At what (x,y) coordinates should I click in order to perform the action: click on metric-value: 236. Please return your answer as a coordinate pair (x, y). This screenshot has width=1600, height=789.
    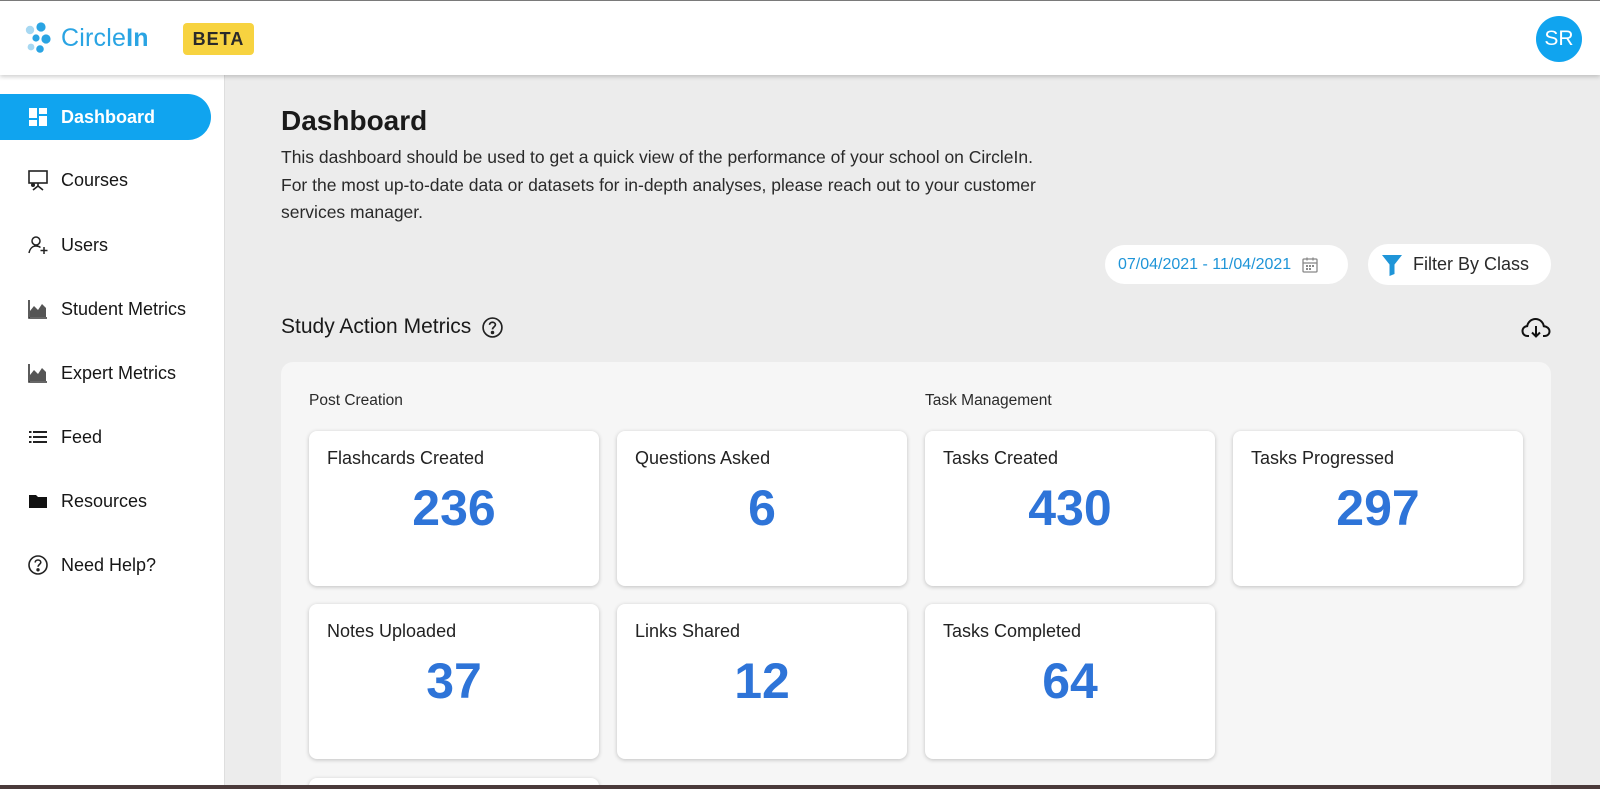
    Looking at the image, I should click on (454, 508).